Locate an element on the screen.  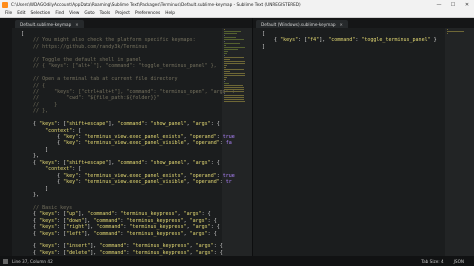
sidebar-strip is located at coordinates (6, 137).